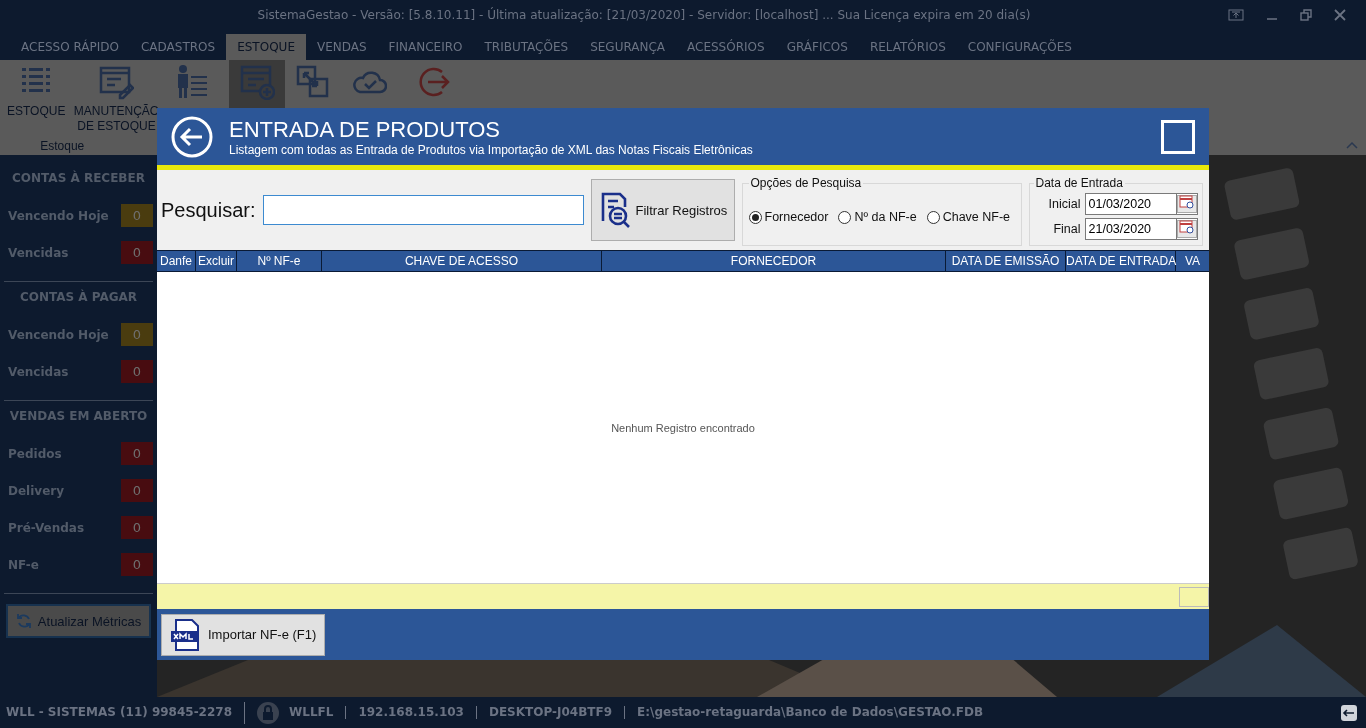  Describe the element at coordinates (192, 136) in the screenshot. I see `back-icon` at that location.